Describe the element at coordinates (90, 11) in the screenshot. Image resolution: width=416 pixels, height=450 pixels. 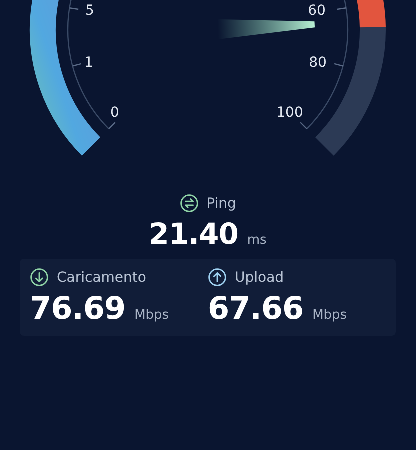
I see `scale-label: 5` at that location.